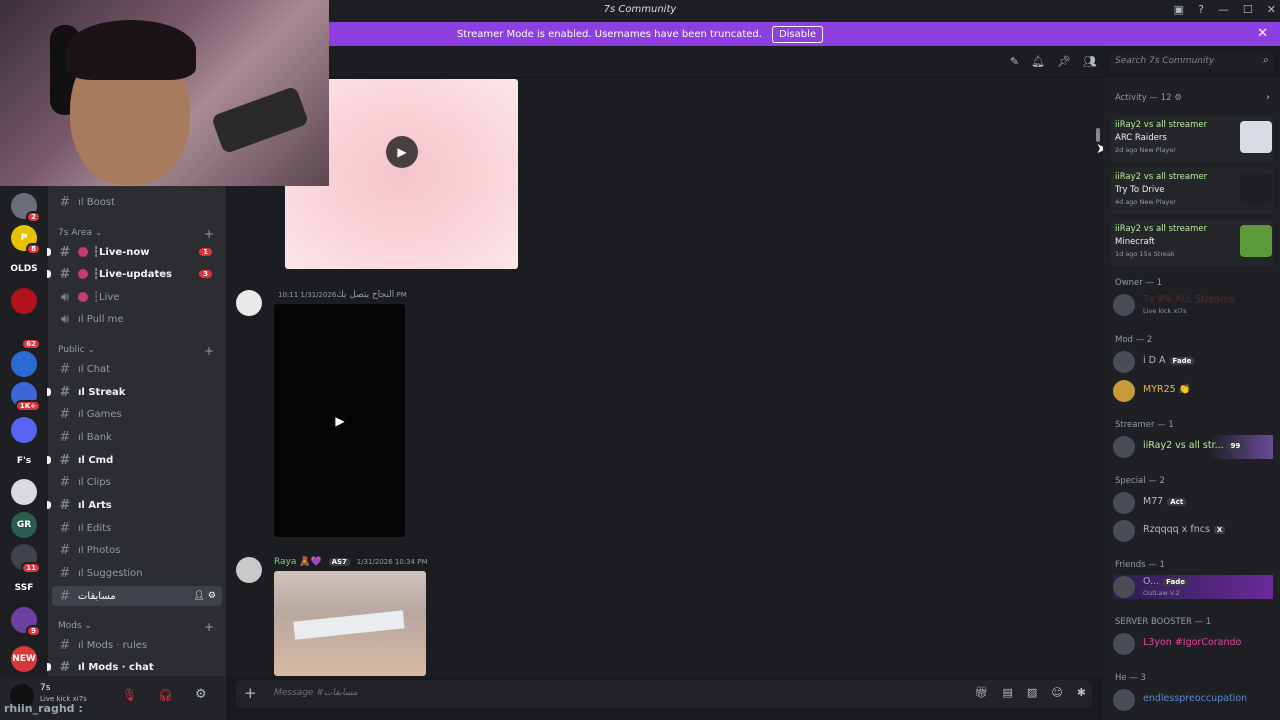  Describe the element at coordinates (1193, 587) in the screenshot. I see `member-item: O... Fade OutLaw V.2` at that location.